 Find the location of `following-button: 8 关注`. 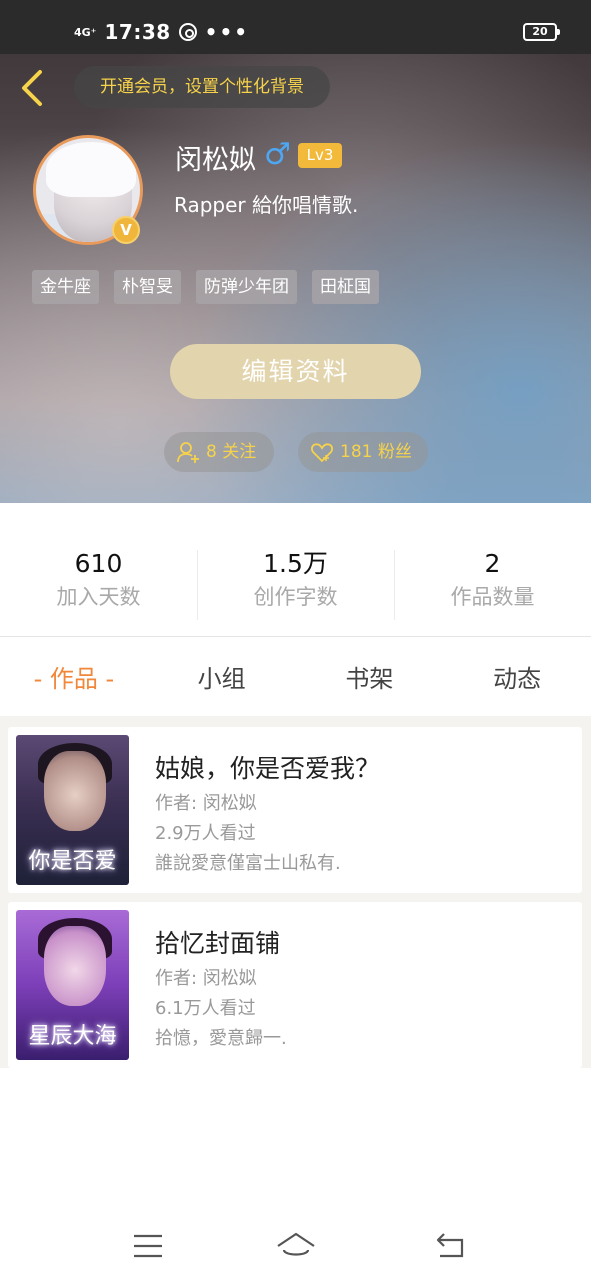

following-button: 8 关注 is located at coordinates (219, 452).